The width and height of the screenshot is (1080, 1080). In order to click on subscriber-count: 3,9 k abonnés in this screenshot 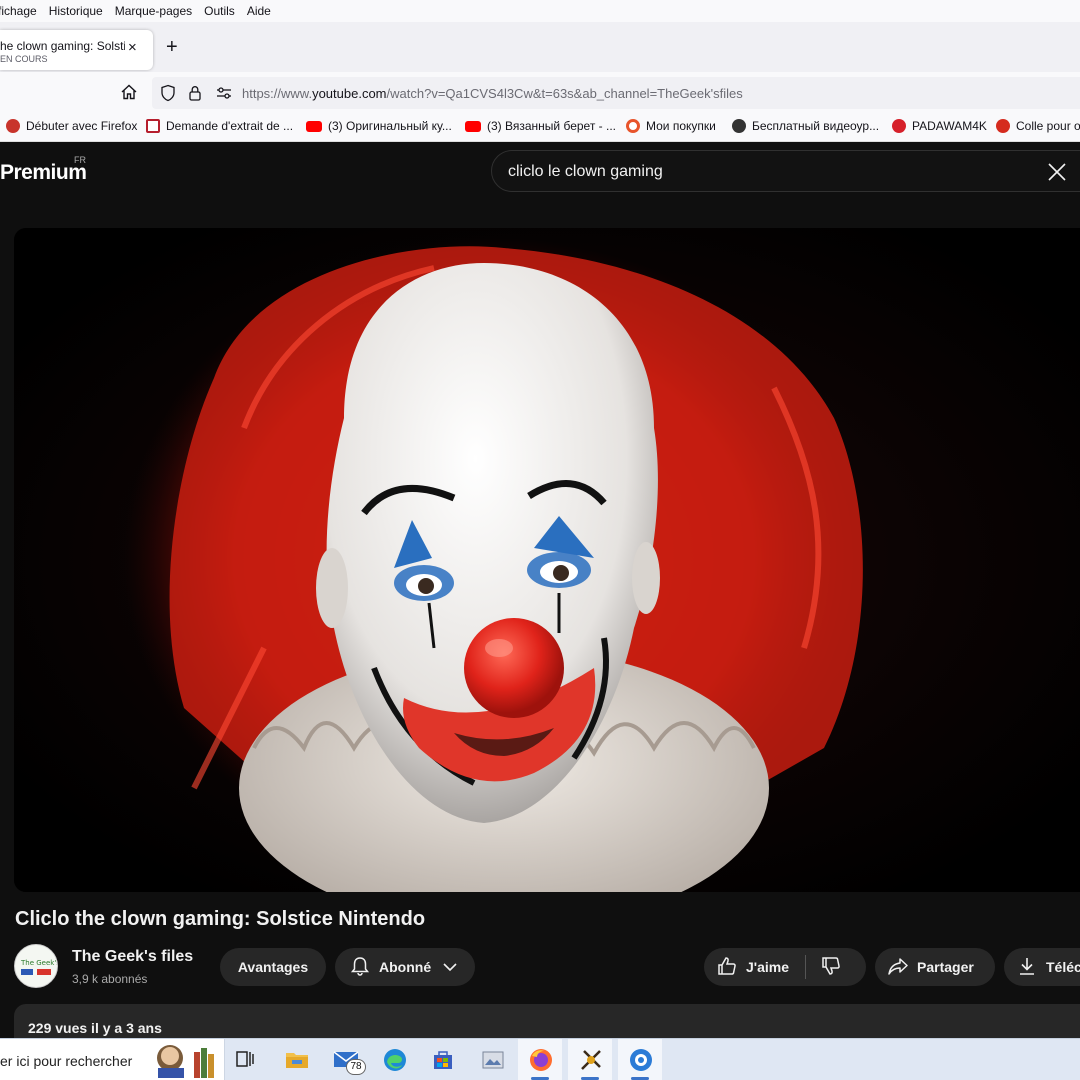, I will do `click(110, 979)`.